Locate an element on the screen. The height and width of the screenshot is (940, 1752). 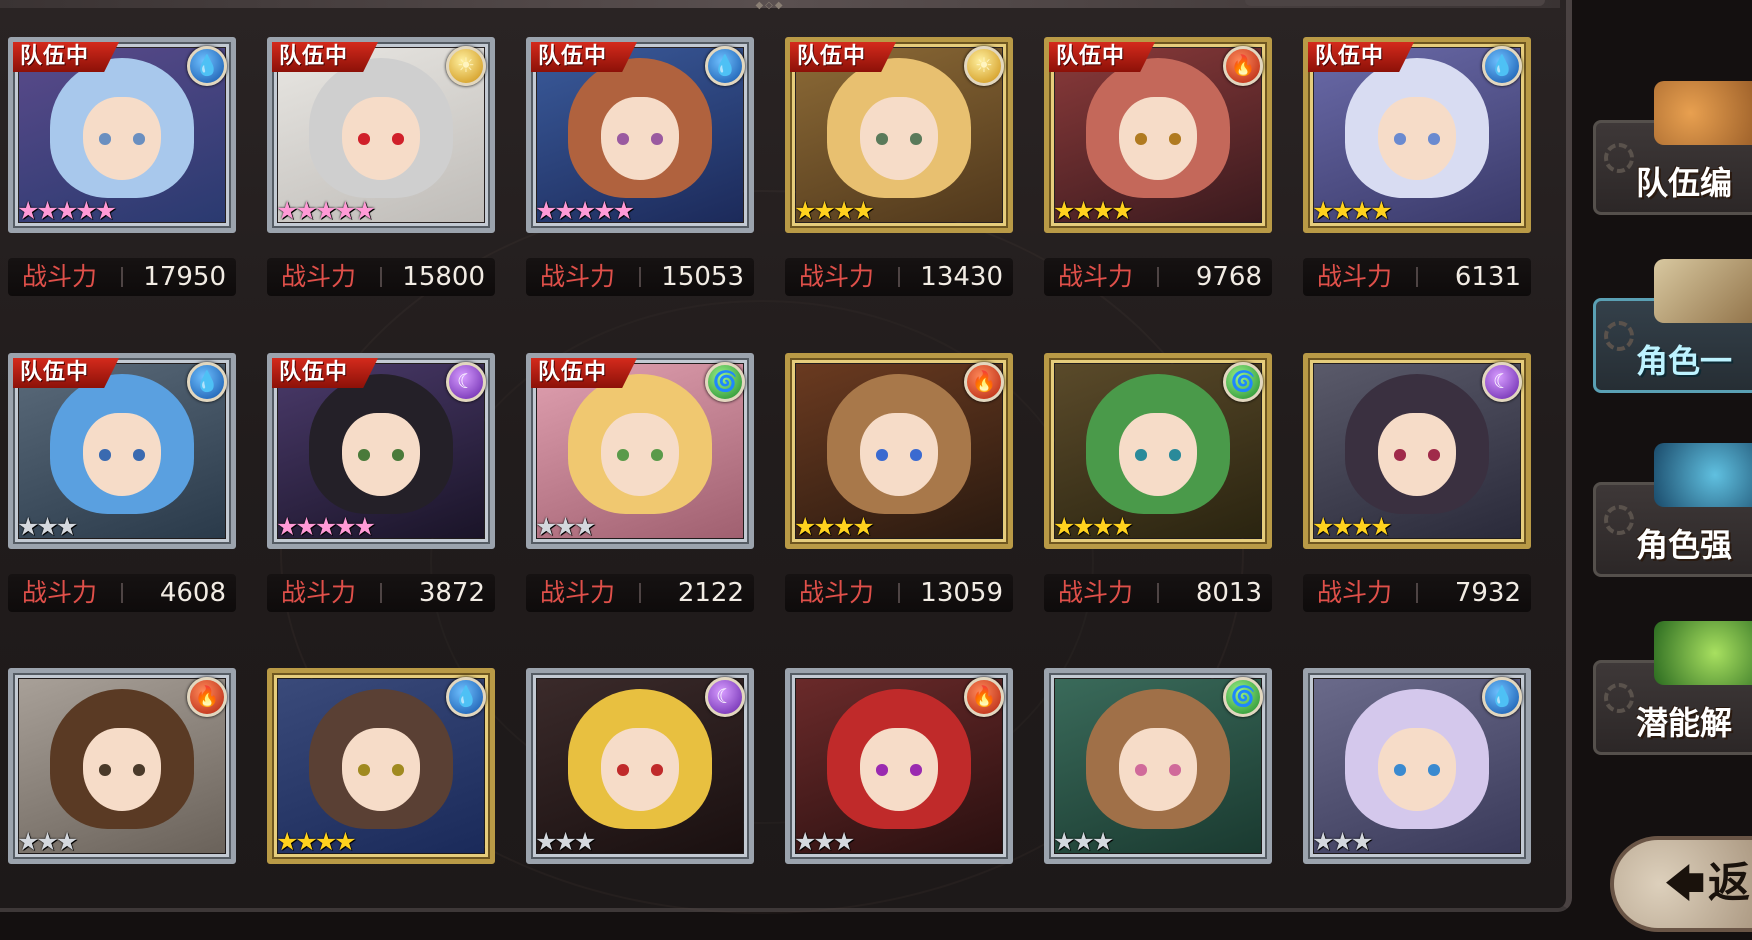
character-card: 队伍中 💧 ★★★★ is located at coordinates (1417, 135).